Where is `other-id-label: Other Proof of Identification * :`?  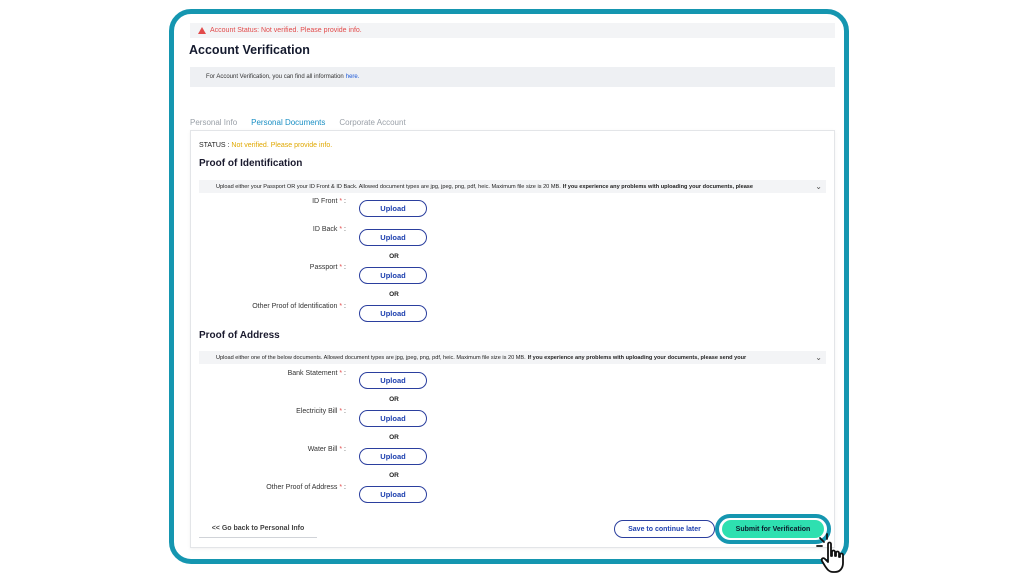
other-id-label: Other Proof of Identification * : is located at coordinates (231, 306).